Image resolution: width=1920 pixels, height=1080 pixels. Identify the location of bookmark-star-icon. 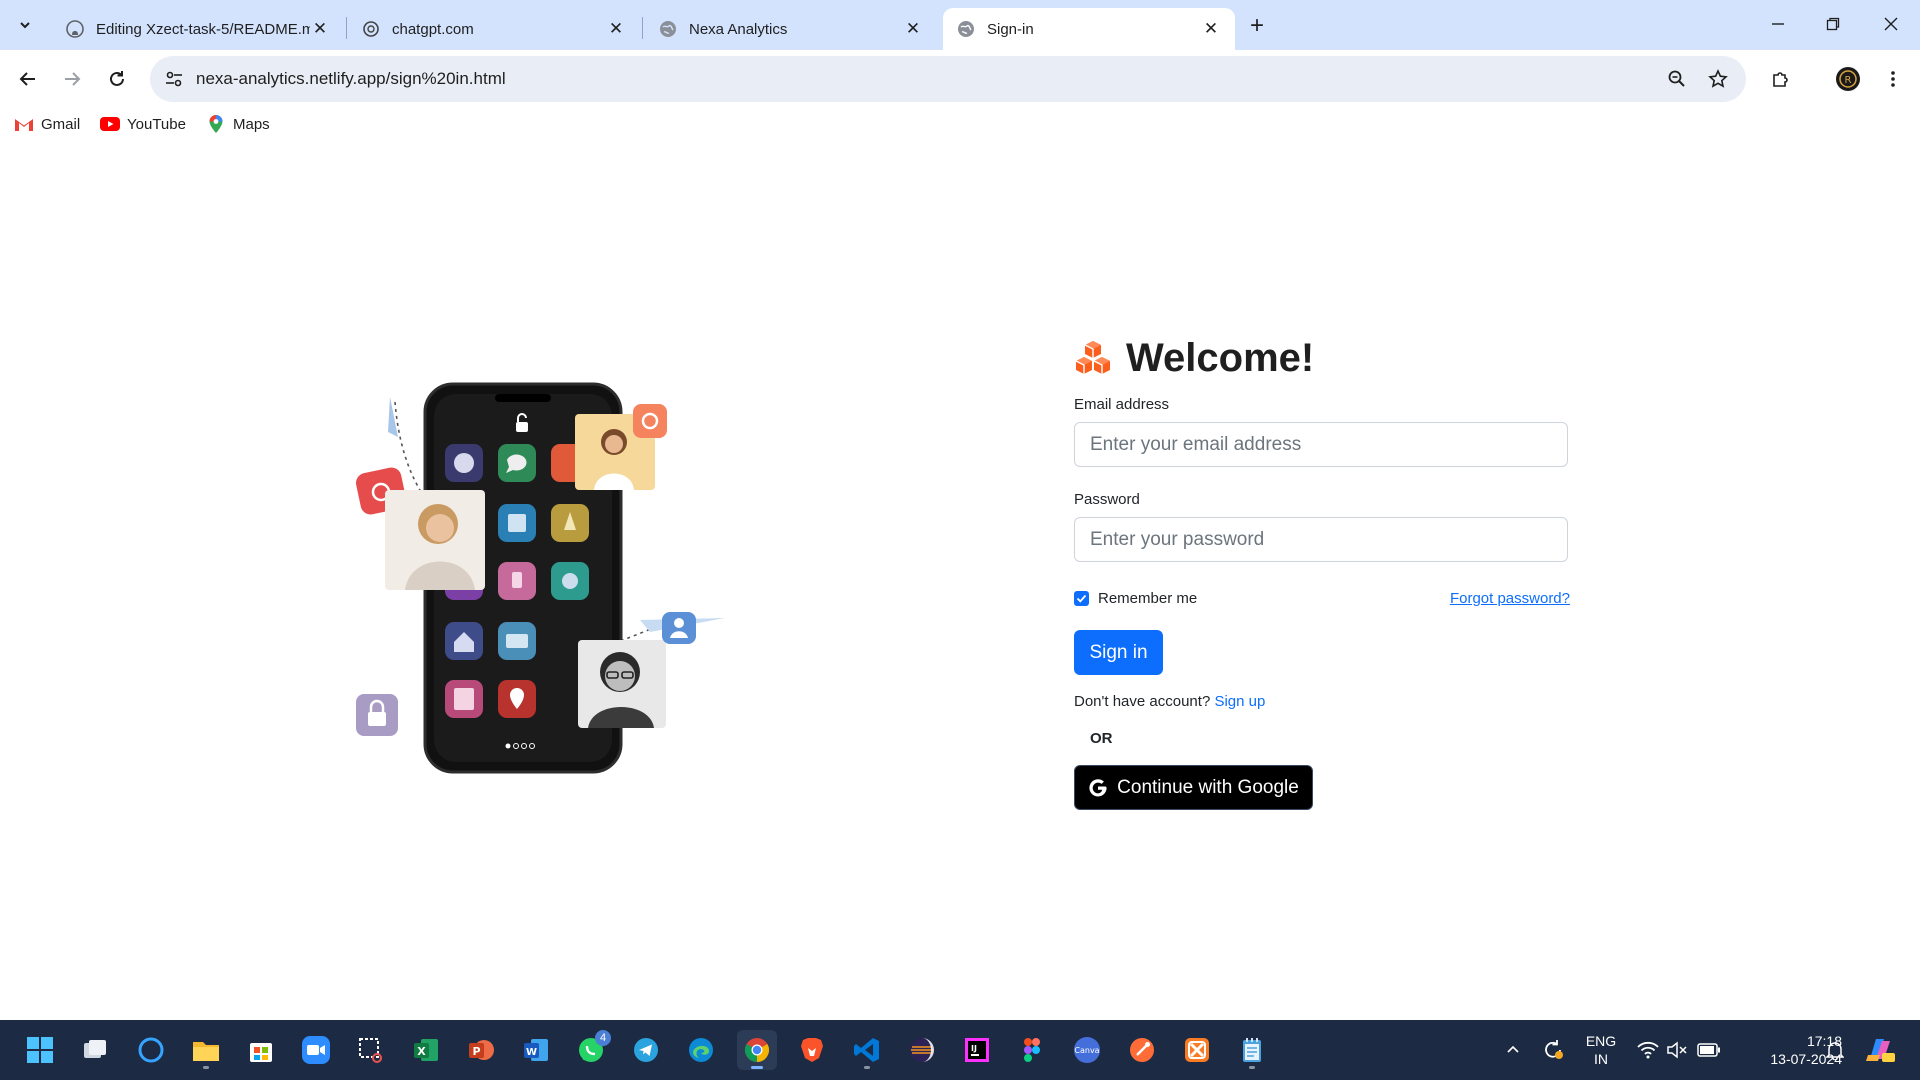
(1718, 79).